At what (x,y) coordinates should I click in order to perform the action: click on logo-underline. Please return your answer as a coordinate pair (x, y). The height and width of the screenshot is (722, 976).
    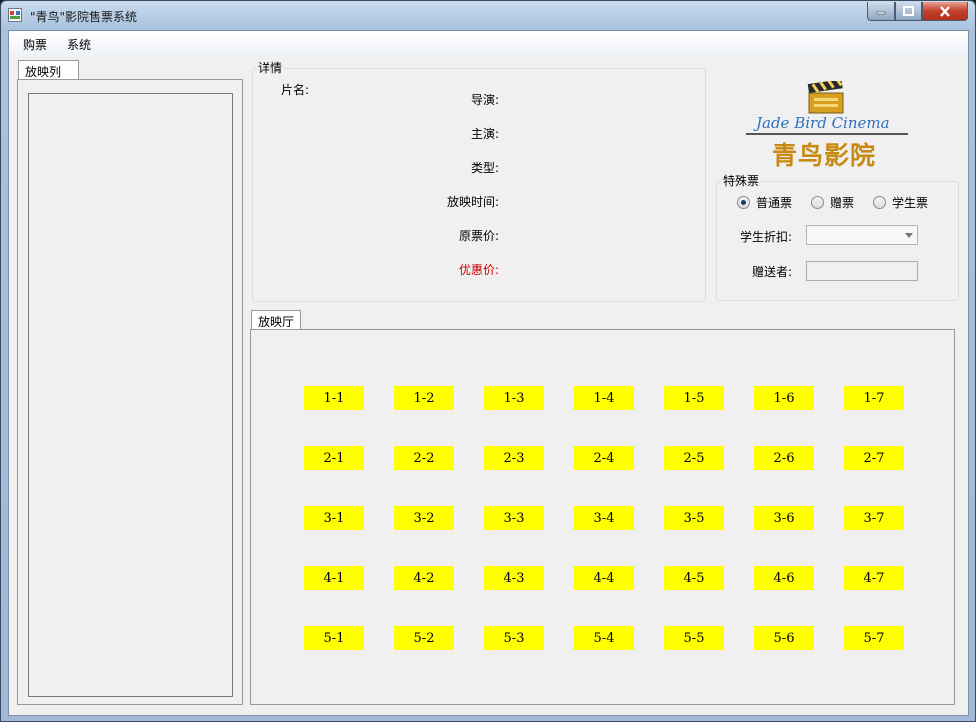
    Looking at the image, I should click on (827, 134).